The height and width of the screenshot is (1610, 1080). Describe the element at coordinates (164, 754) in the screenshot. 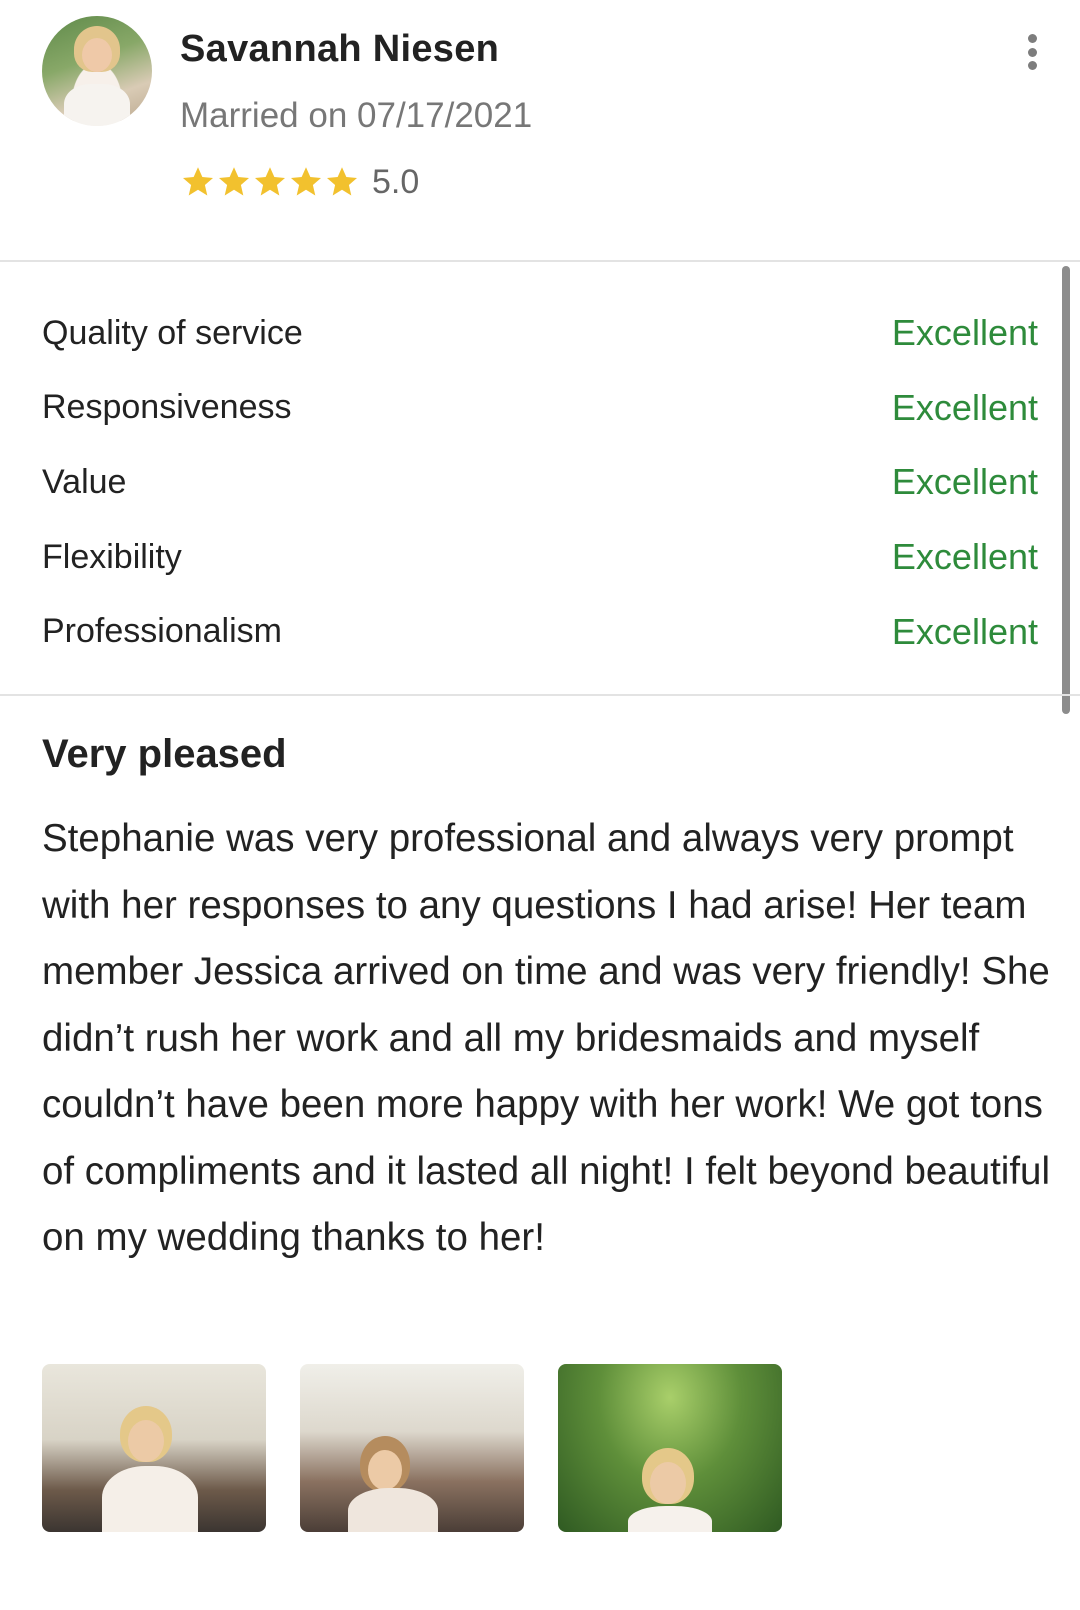

I see `review-title: Very pleased` at that location.